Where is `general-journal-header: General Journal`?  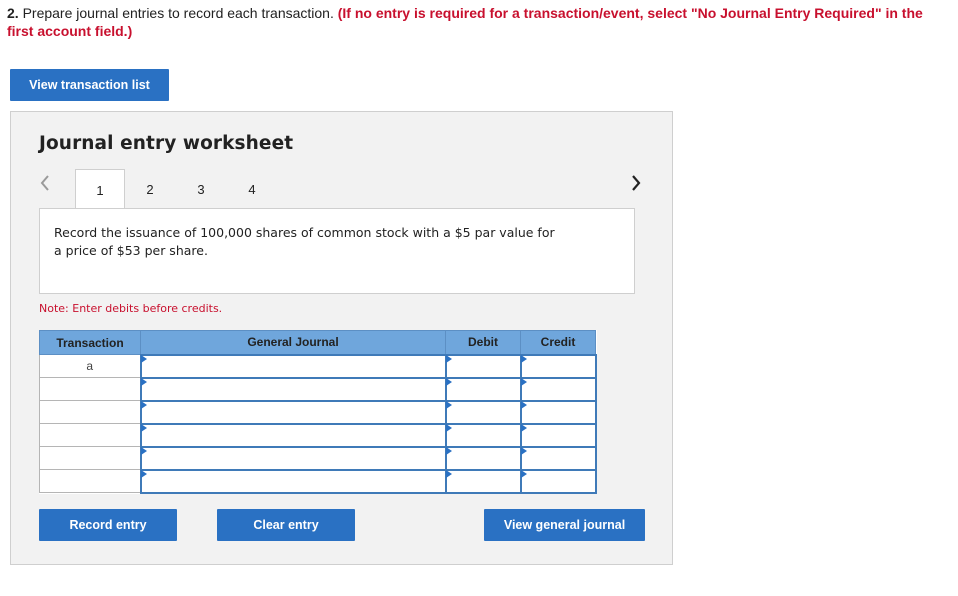
general-journal-header: General Journal is located at coordinates (293, 342).